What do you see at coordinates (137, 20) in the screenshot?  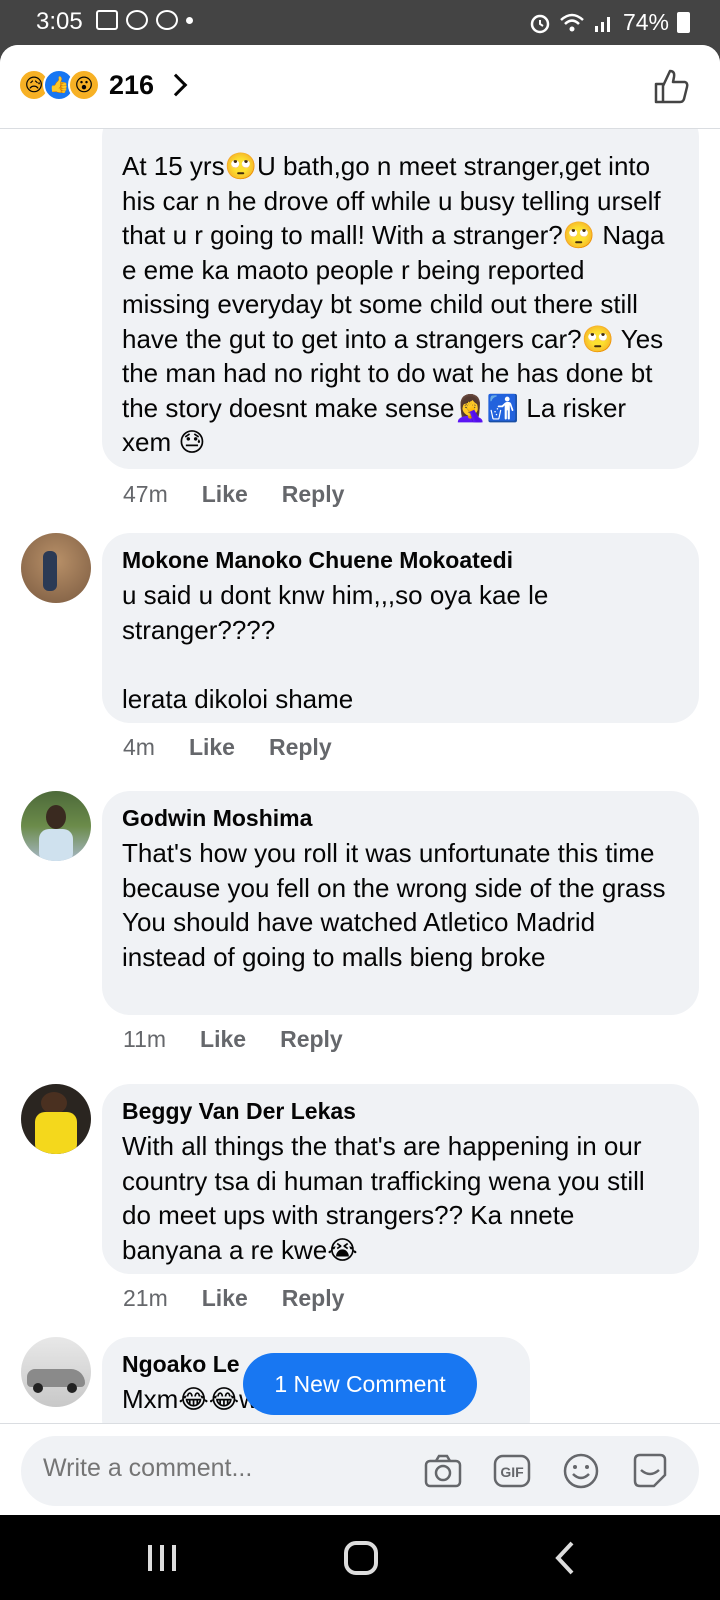 I see `chat-icon` at bounding box center [137, 20].